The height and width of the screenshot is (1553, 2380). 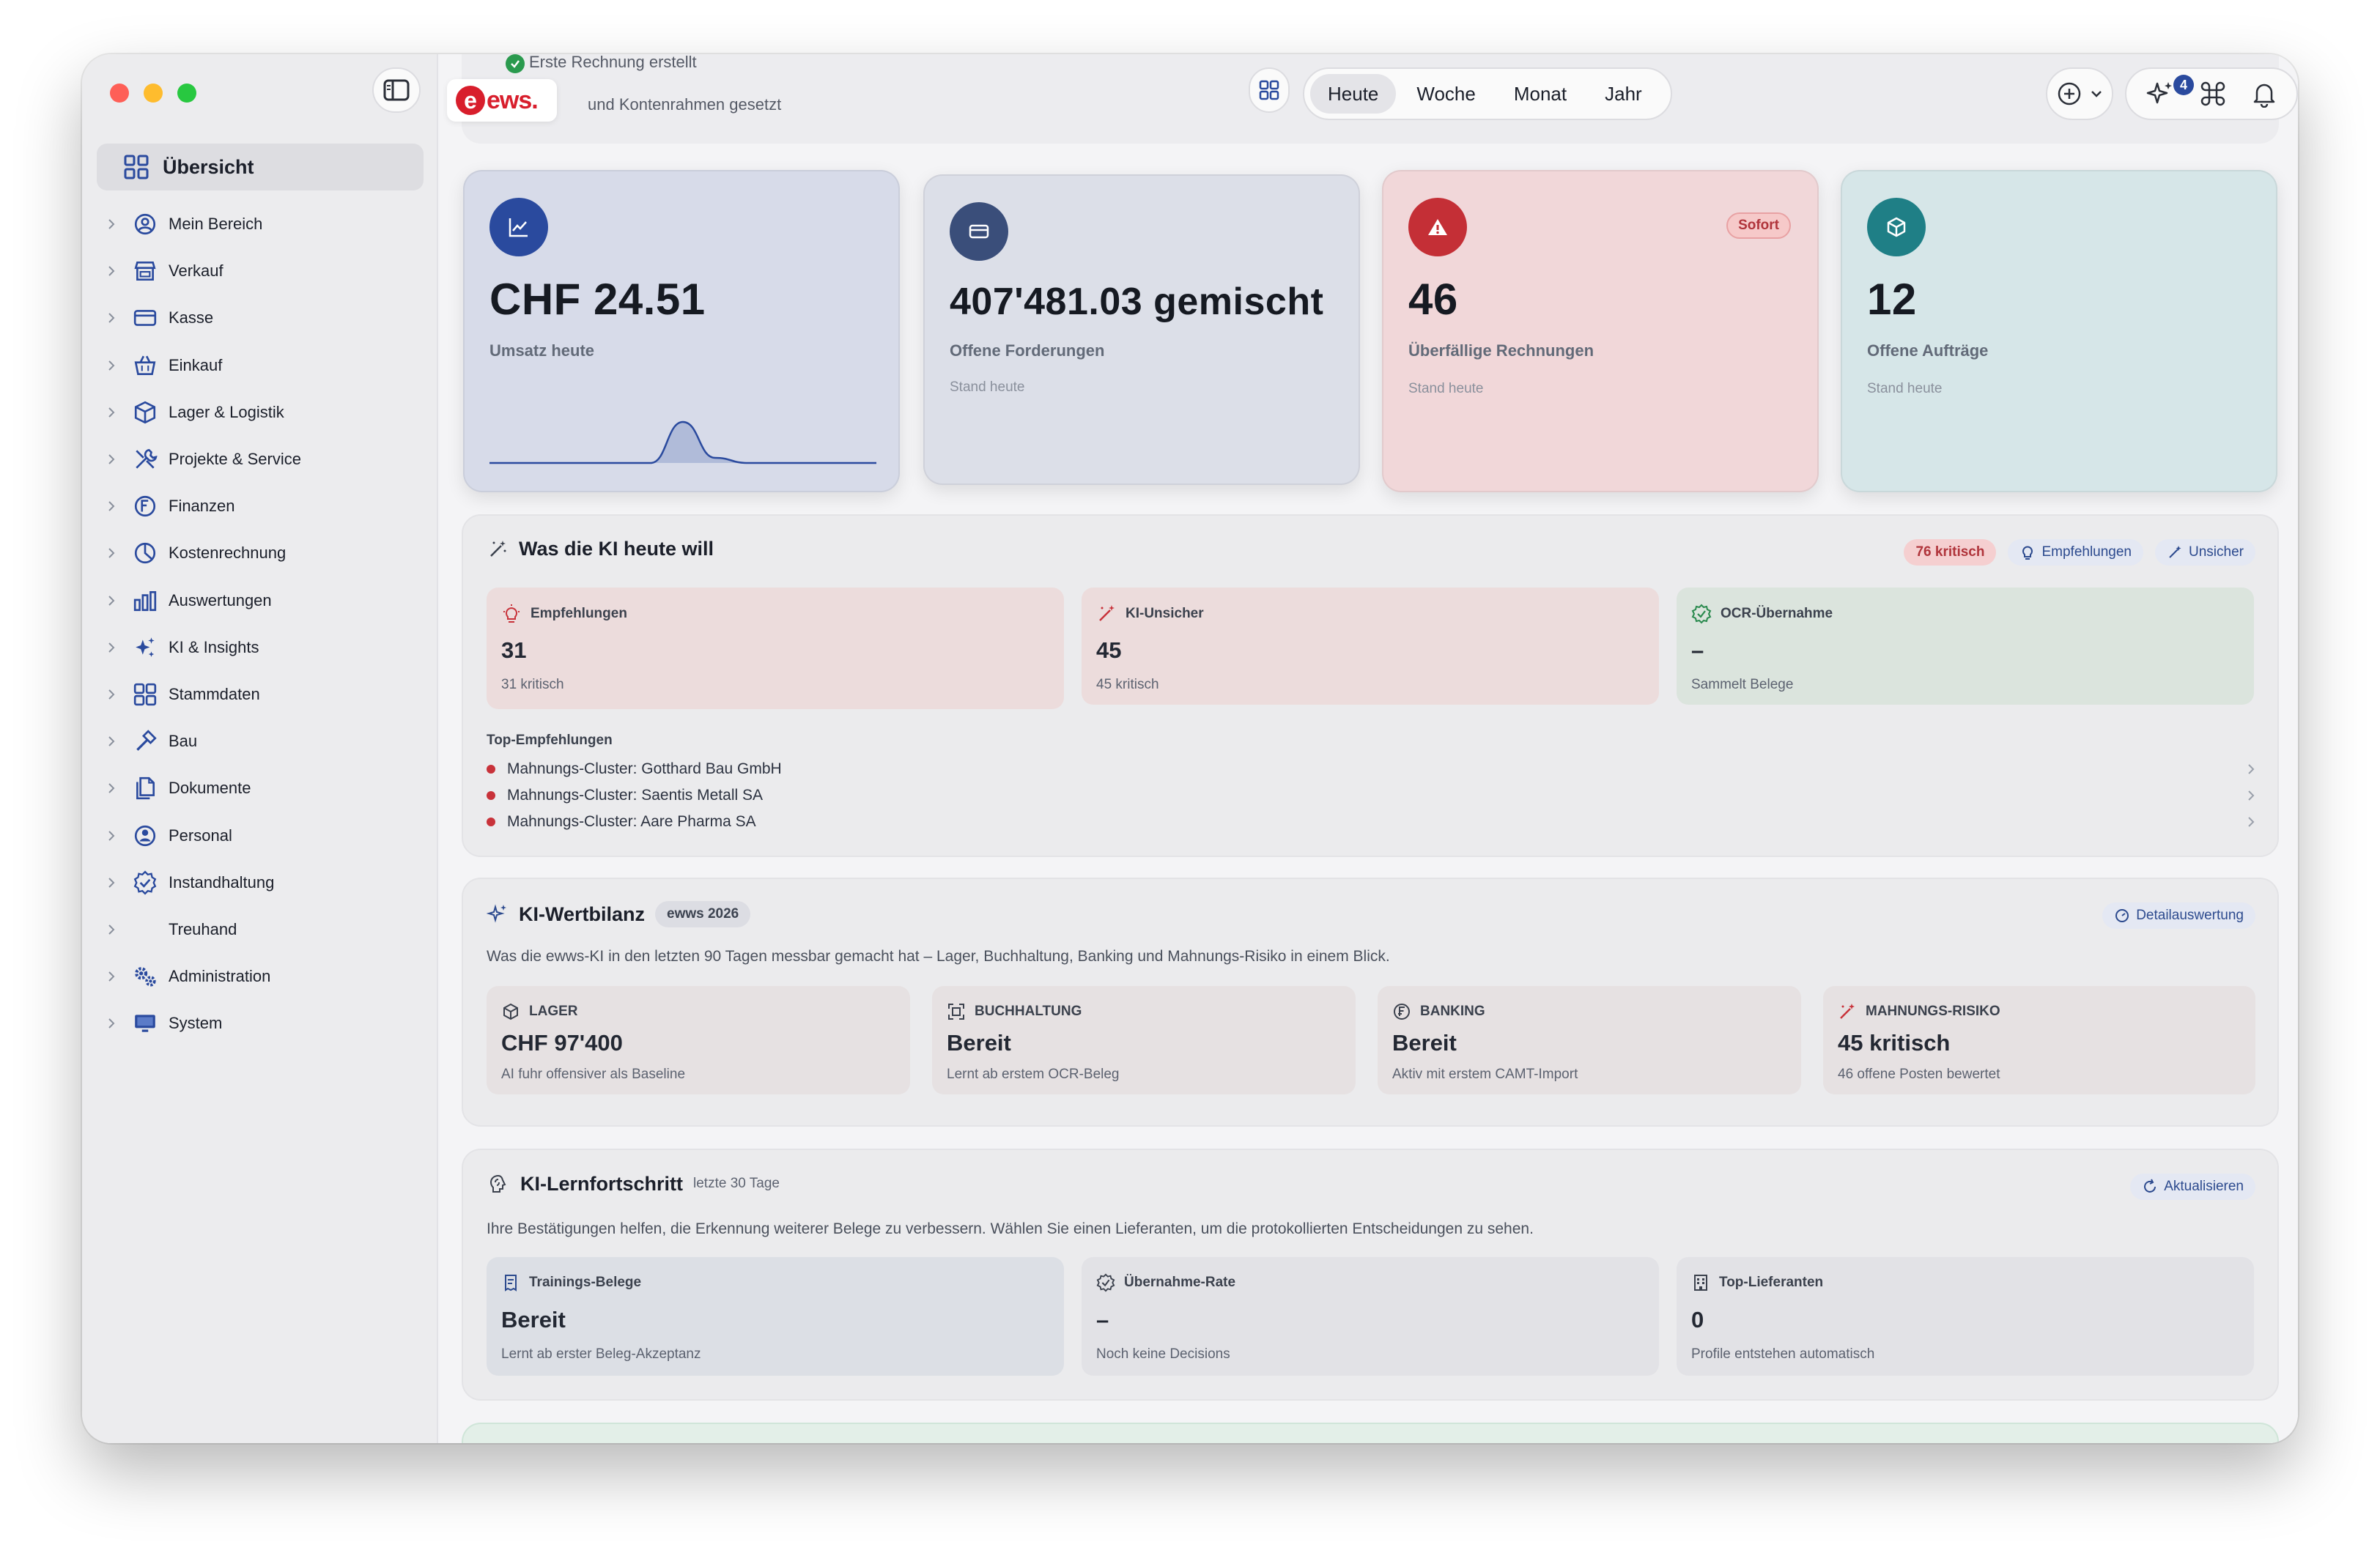 What do you see at coordinates (1353, 94) in the screenshot?
I see `period-tab-heute: Heute` at bounding box center [1353, 94].